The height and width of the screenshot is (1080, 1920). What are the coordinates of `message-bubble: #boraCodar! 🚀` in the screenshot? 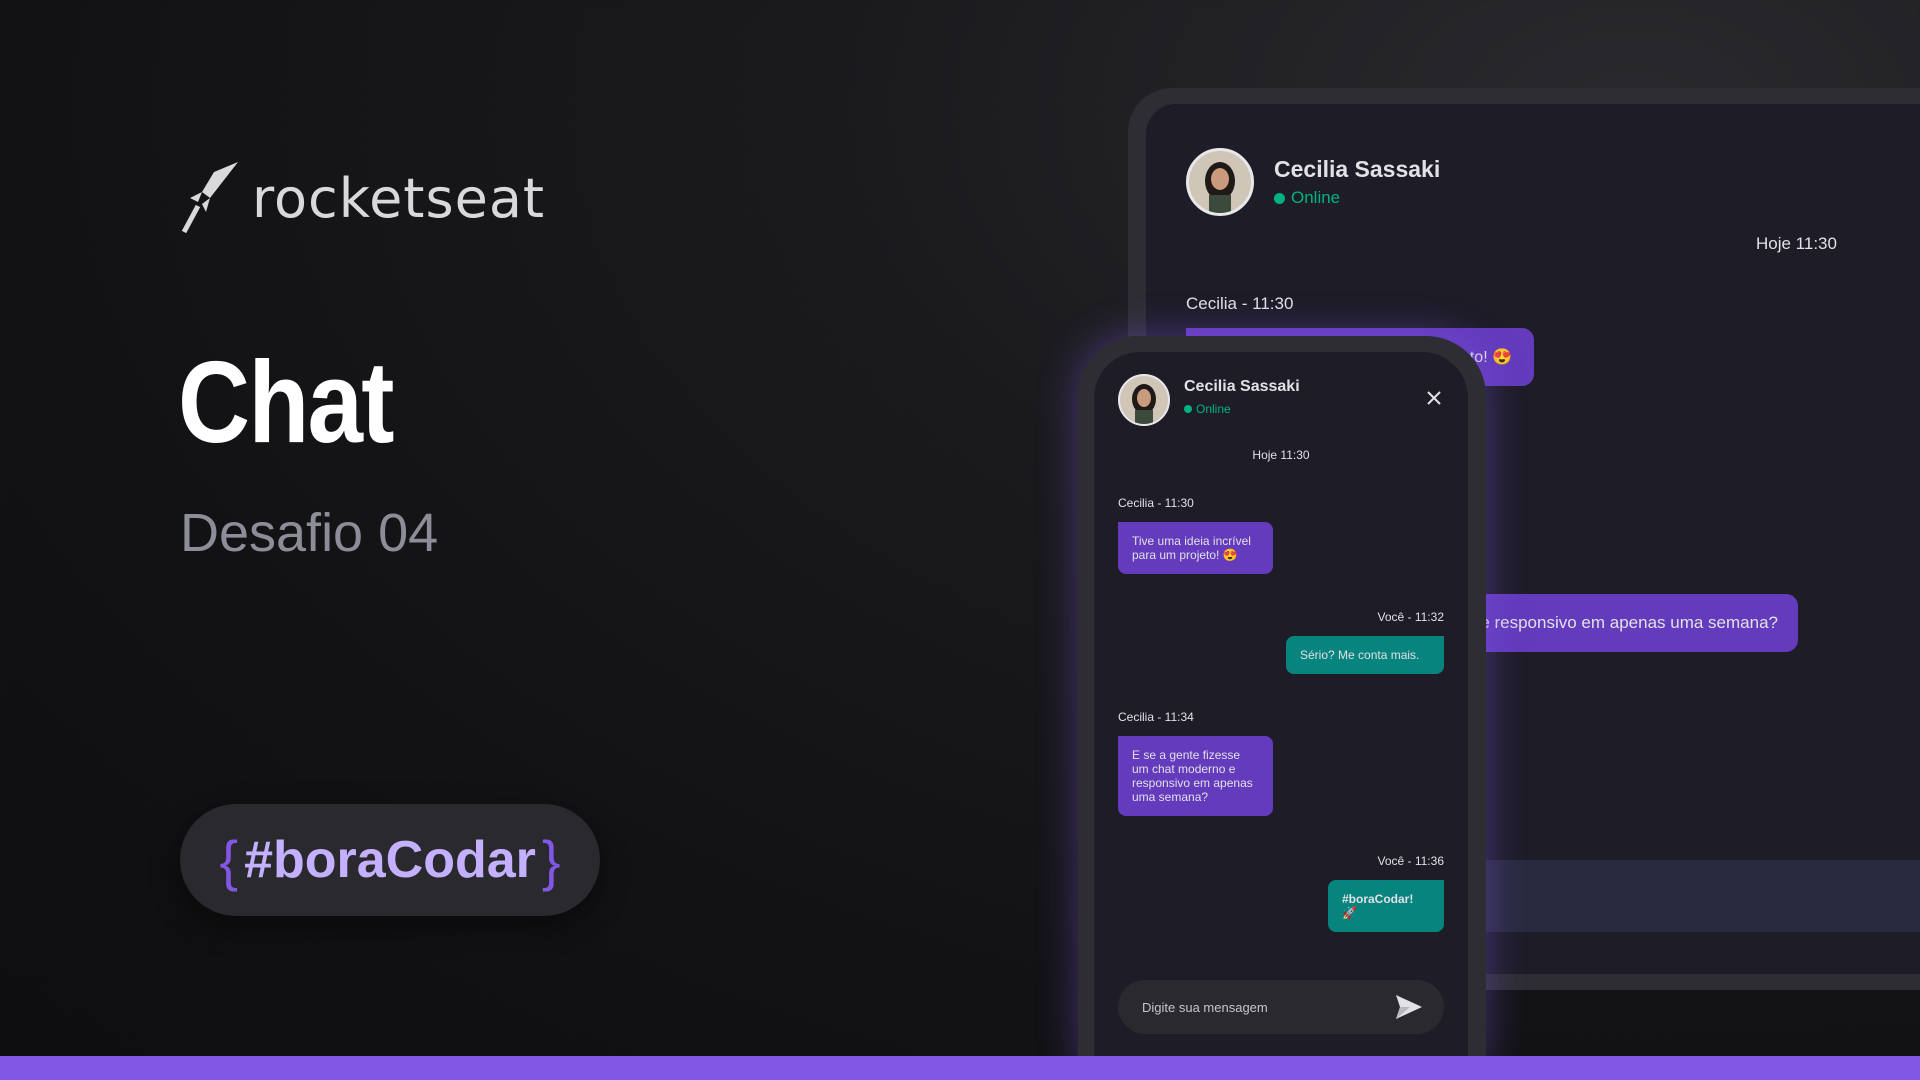 It's located at (1386, 906).